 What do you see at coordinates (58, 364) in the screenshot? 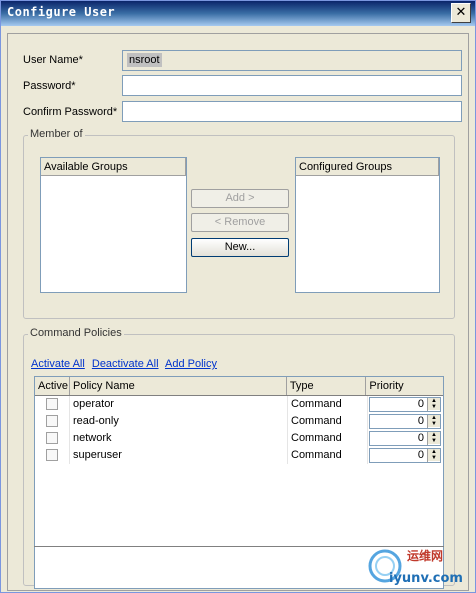
I see `activate-all-link: Activate All` at bounding box center [58, 364].